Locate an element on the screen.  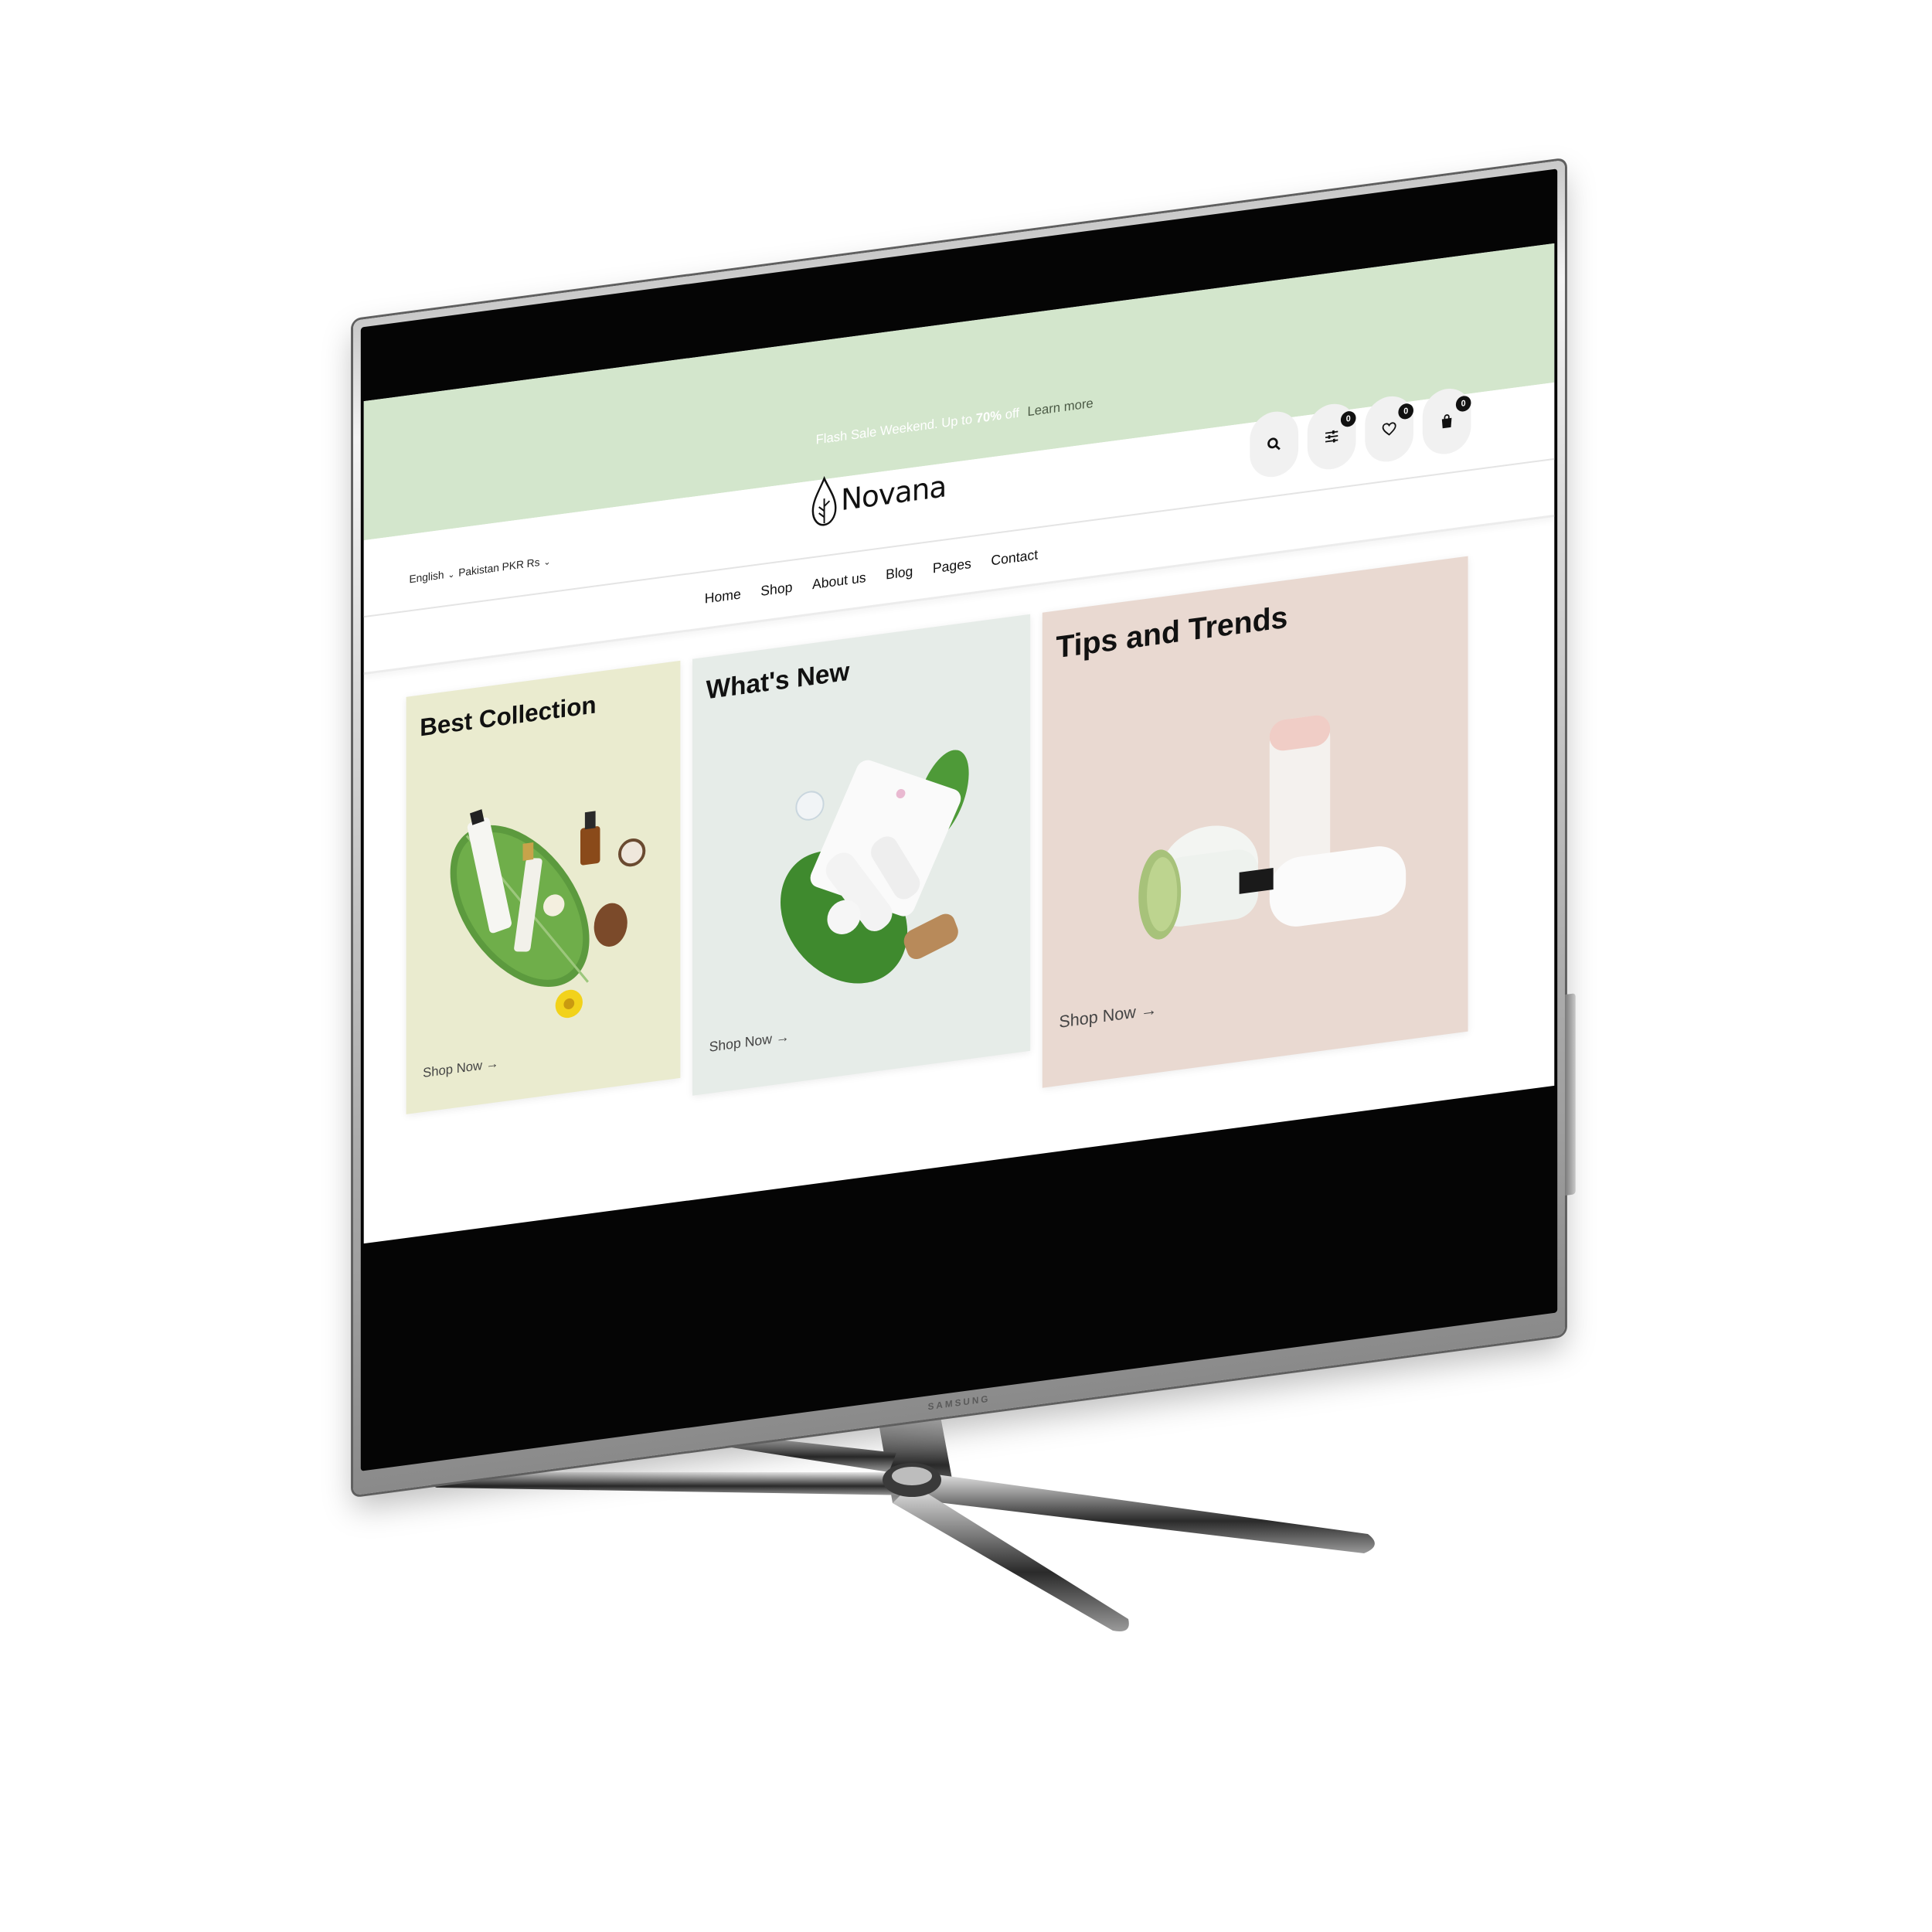
promo-text: Flash Sale Weekend. Up to is located at coordinates (894, 429).